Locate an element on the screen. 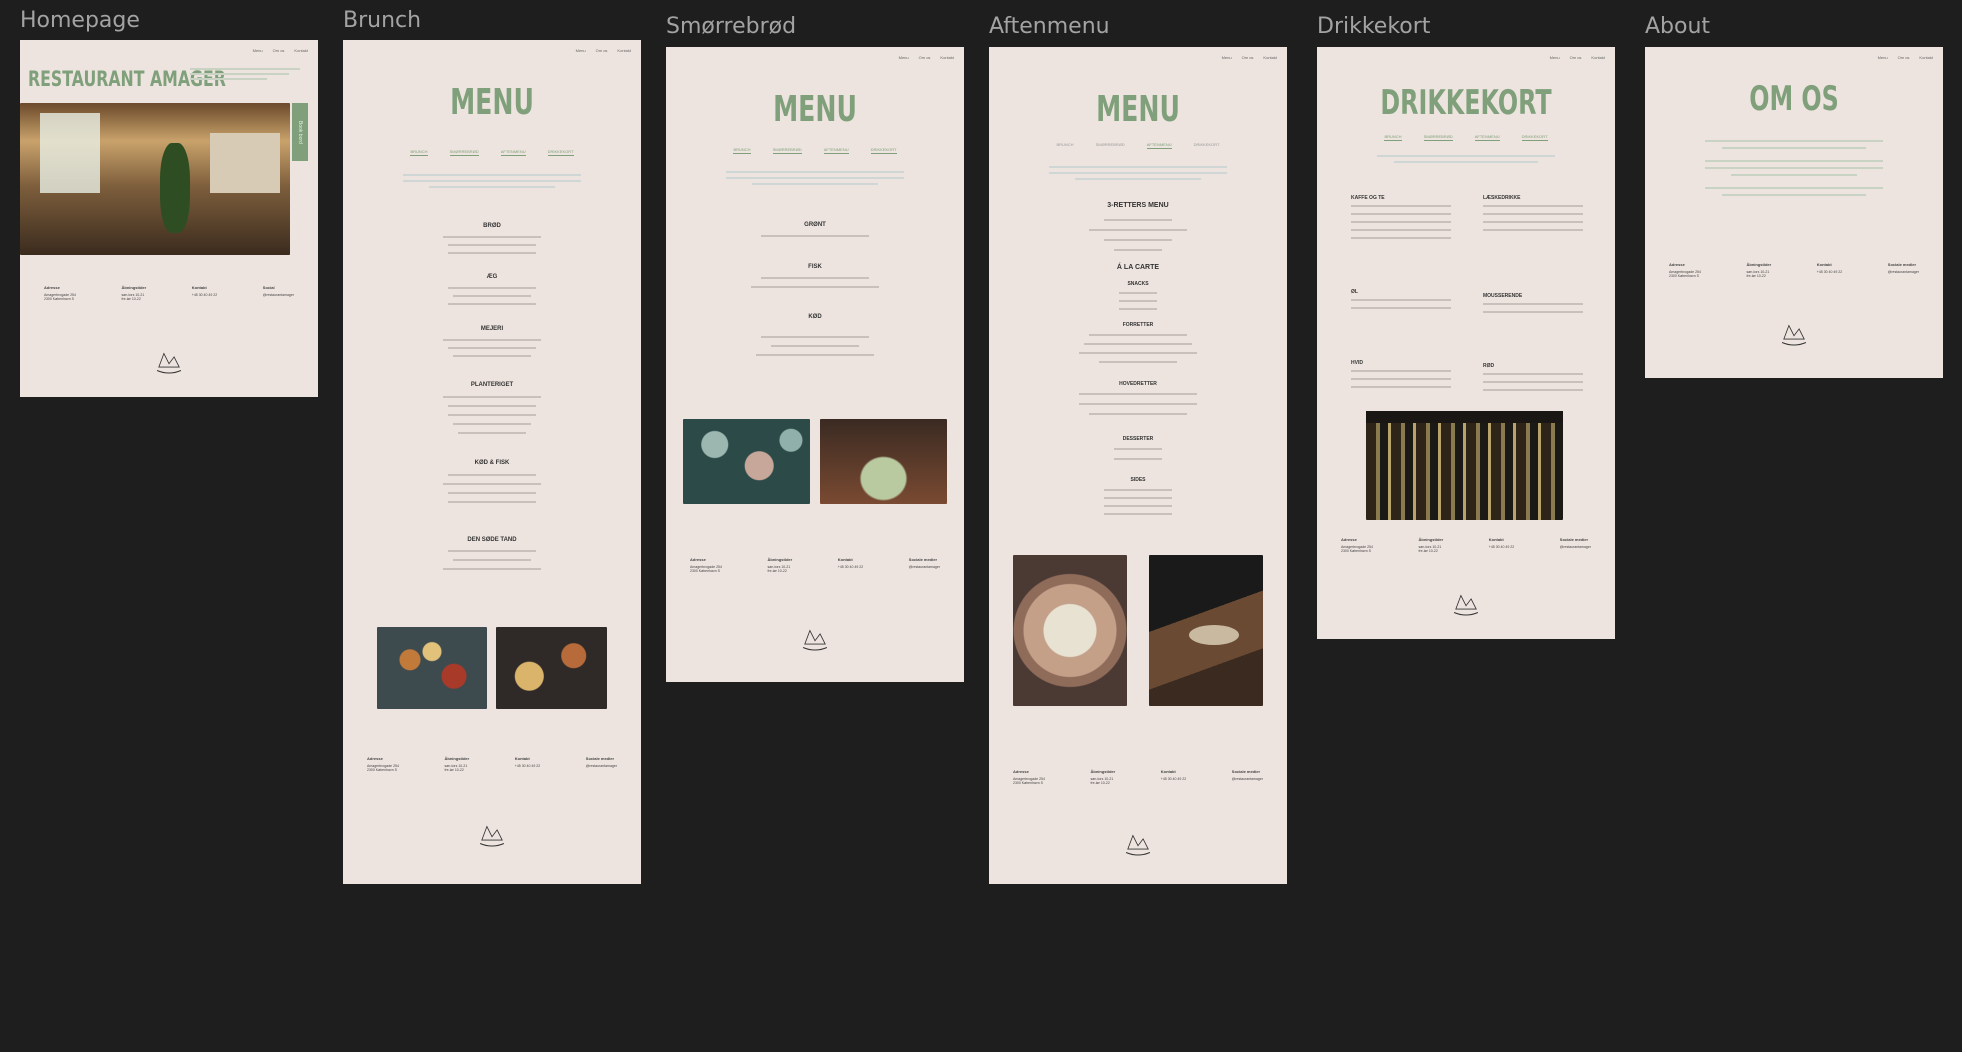 This screenshot has height=1052, width=1962. section-heading: KØD & FISK is located at coordinates (492, 463).